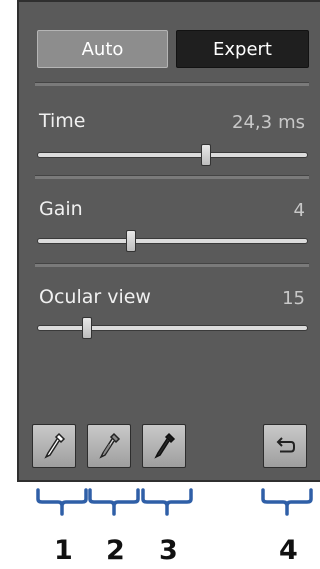  Describe the element at coordinates (62, 121) in the screenshot. I see `time-label: Time` at that location.